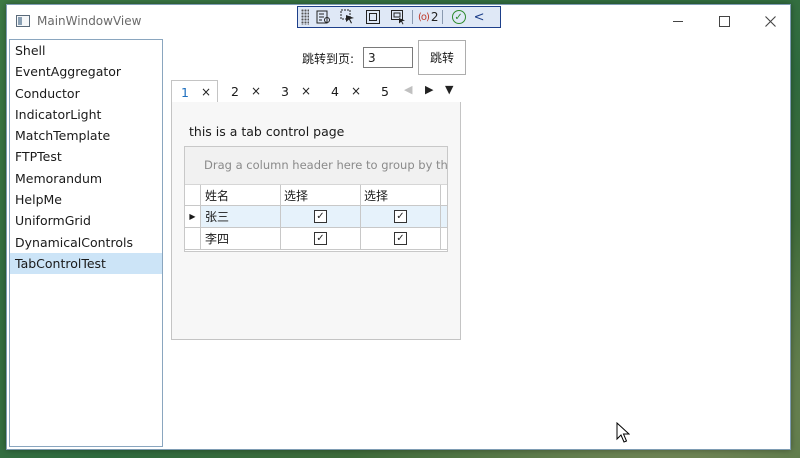 The width and height of the screenshot is (800, 458). What do you see at coordinates (424, 17) in the screenshot?
I see `binding-failure-icon: (o)` at bounding box center [424, 17].